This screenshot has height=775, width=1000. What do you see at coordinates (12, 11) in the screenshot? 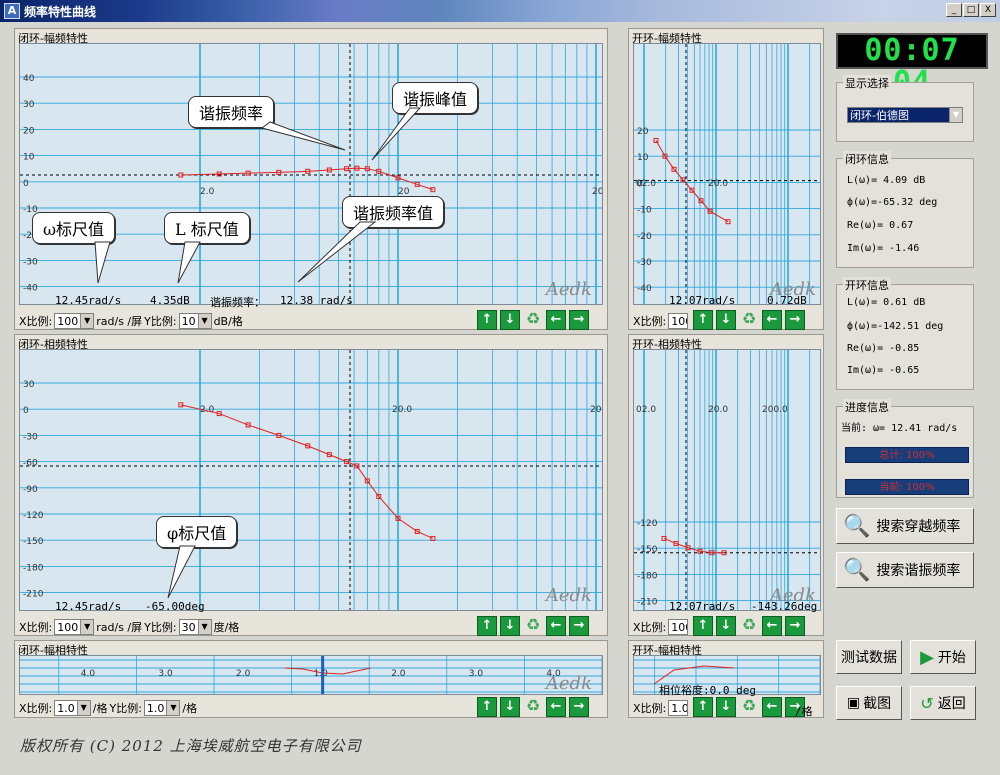
I see `app-icon: A` at bounding box center [12, 11].